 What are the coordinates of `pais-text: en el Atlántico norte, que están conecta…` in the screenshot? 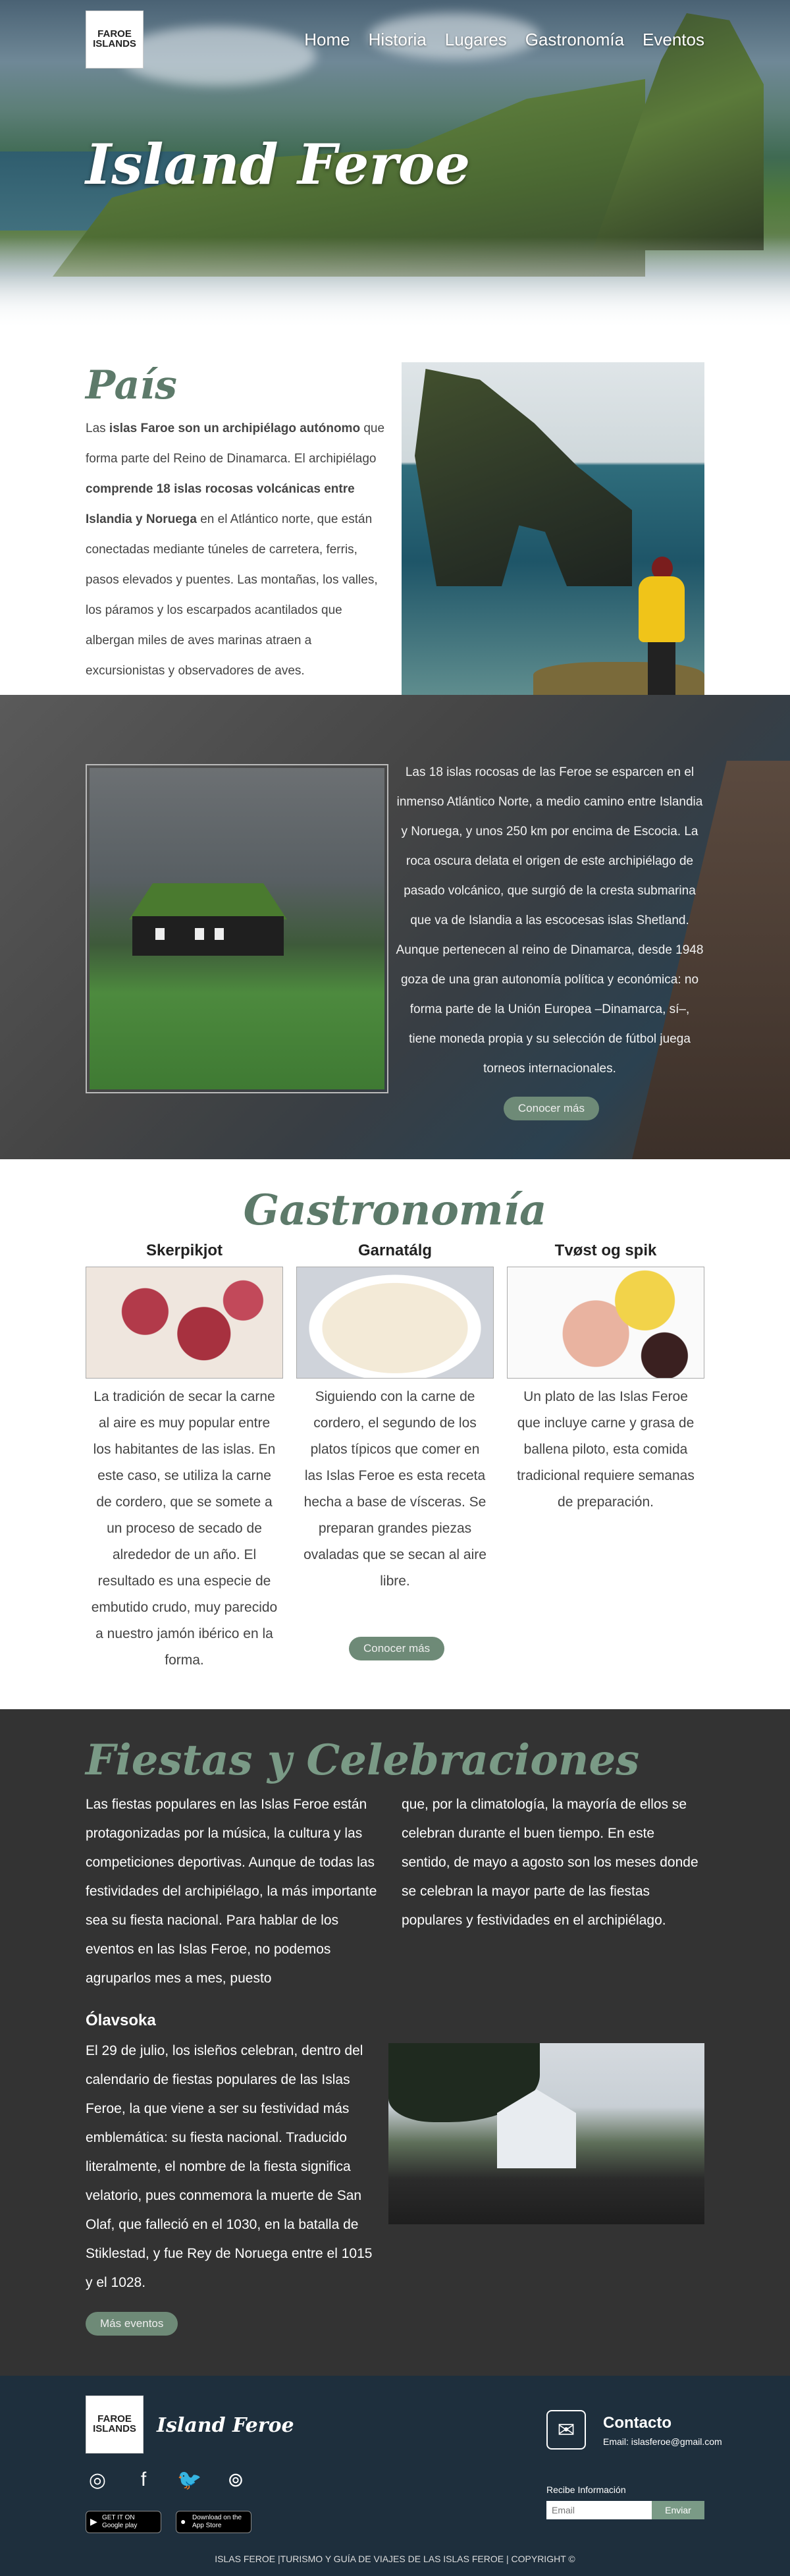 It's located at (232, 595).